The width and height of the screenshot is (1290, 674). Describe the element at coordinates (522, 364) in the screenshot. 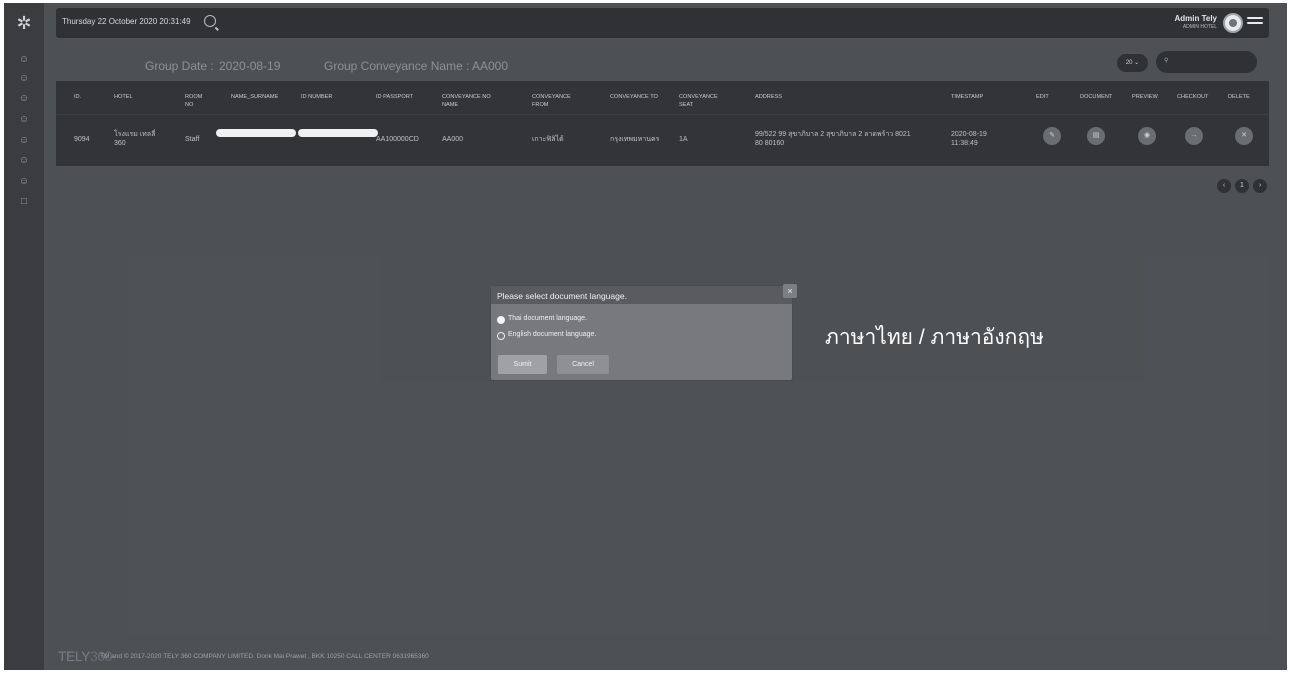

I see `submit-button: Sumit` at that location.